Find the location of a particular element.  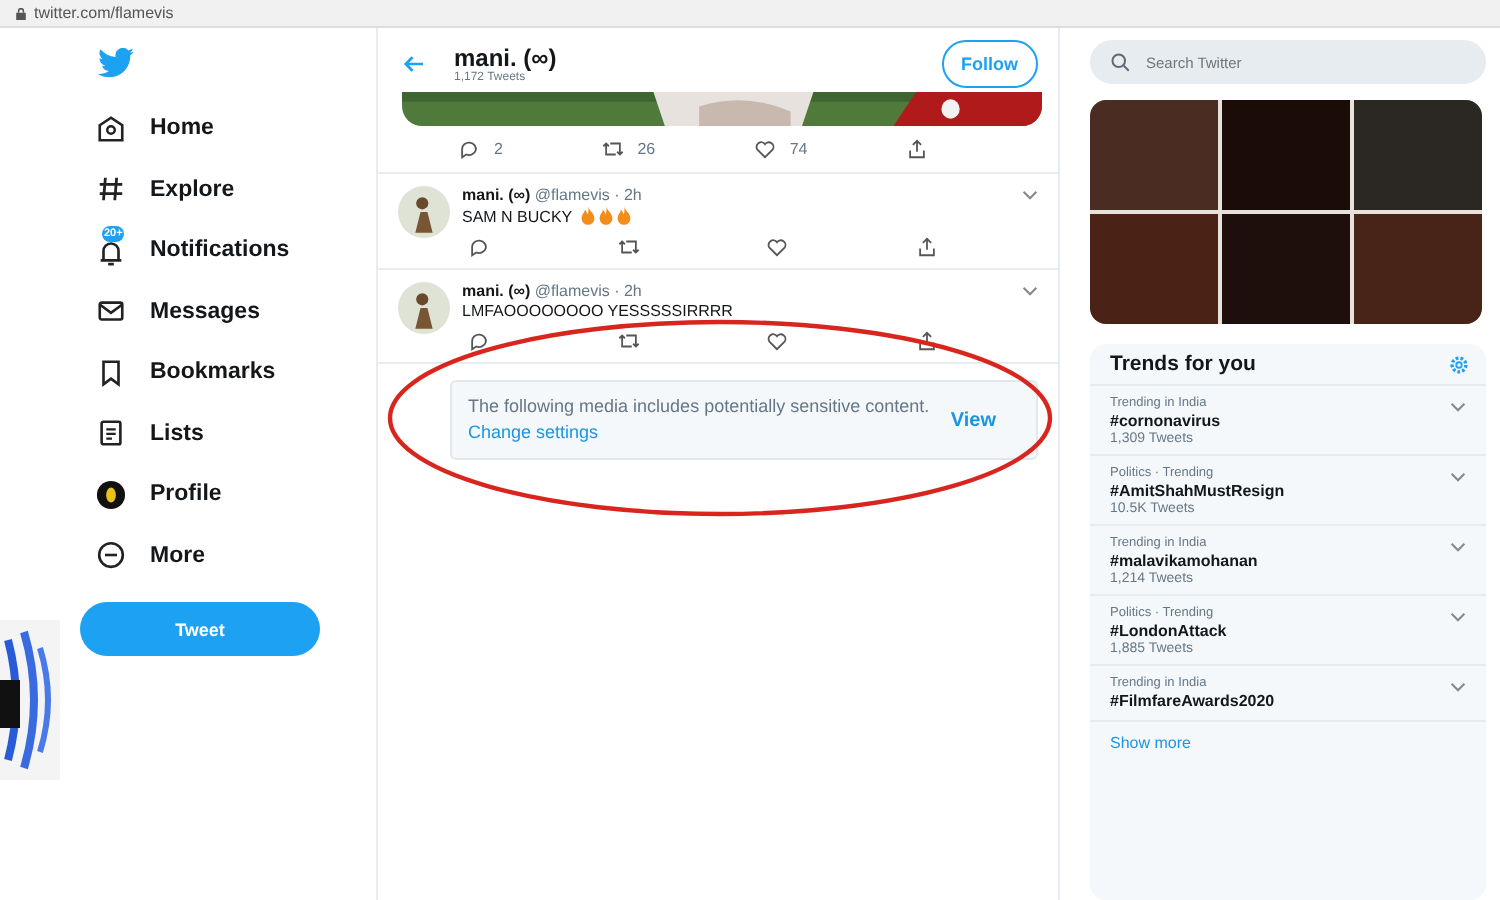

nav-item: Bookmarks is located at coordinates (178, 372).